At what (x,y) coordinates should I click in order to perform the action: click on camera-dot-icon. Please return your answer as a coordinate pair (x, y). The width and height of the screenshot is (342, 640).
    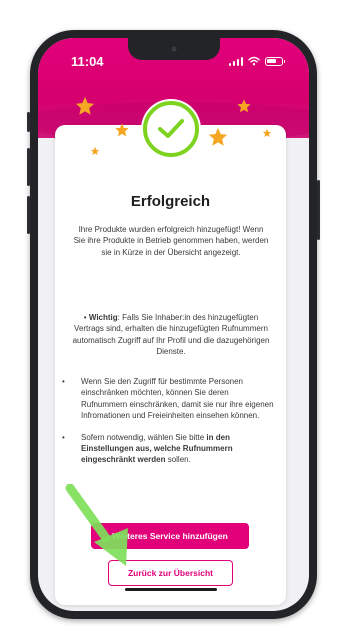
    Looking at the image, I should click on (174, 49).